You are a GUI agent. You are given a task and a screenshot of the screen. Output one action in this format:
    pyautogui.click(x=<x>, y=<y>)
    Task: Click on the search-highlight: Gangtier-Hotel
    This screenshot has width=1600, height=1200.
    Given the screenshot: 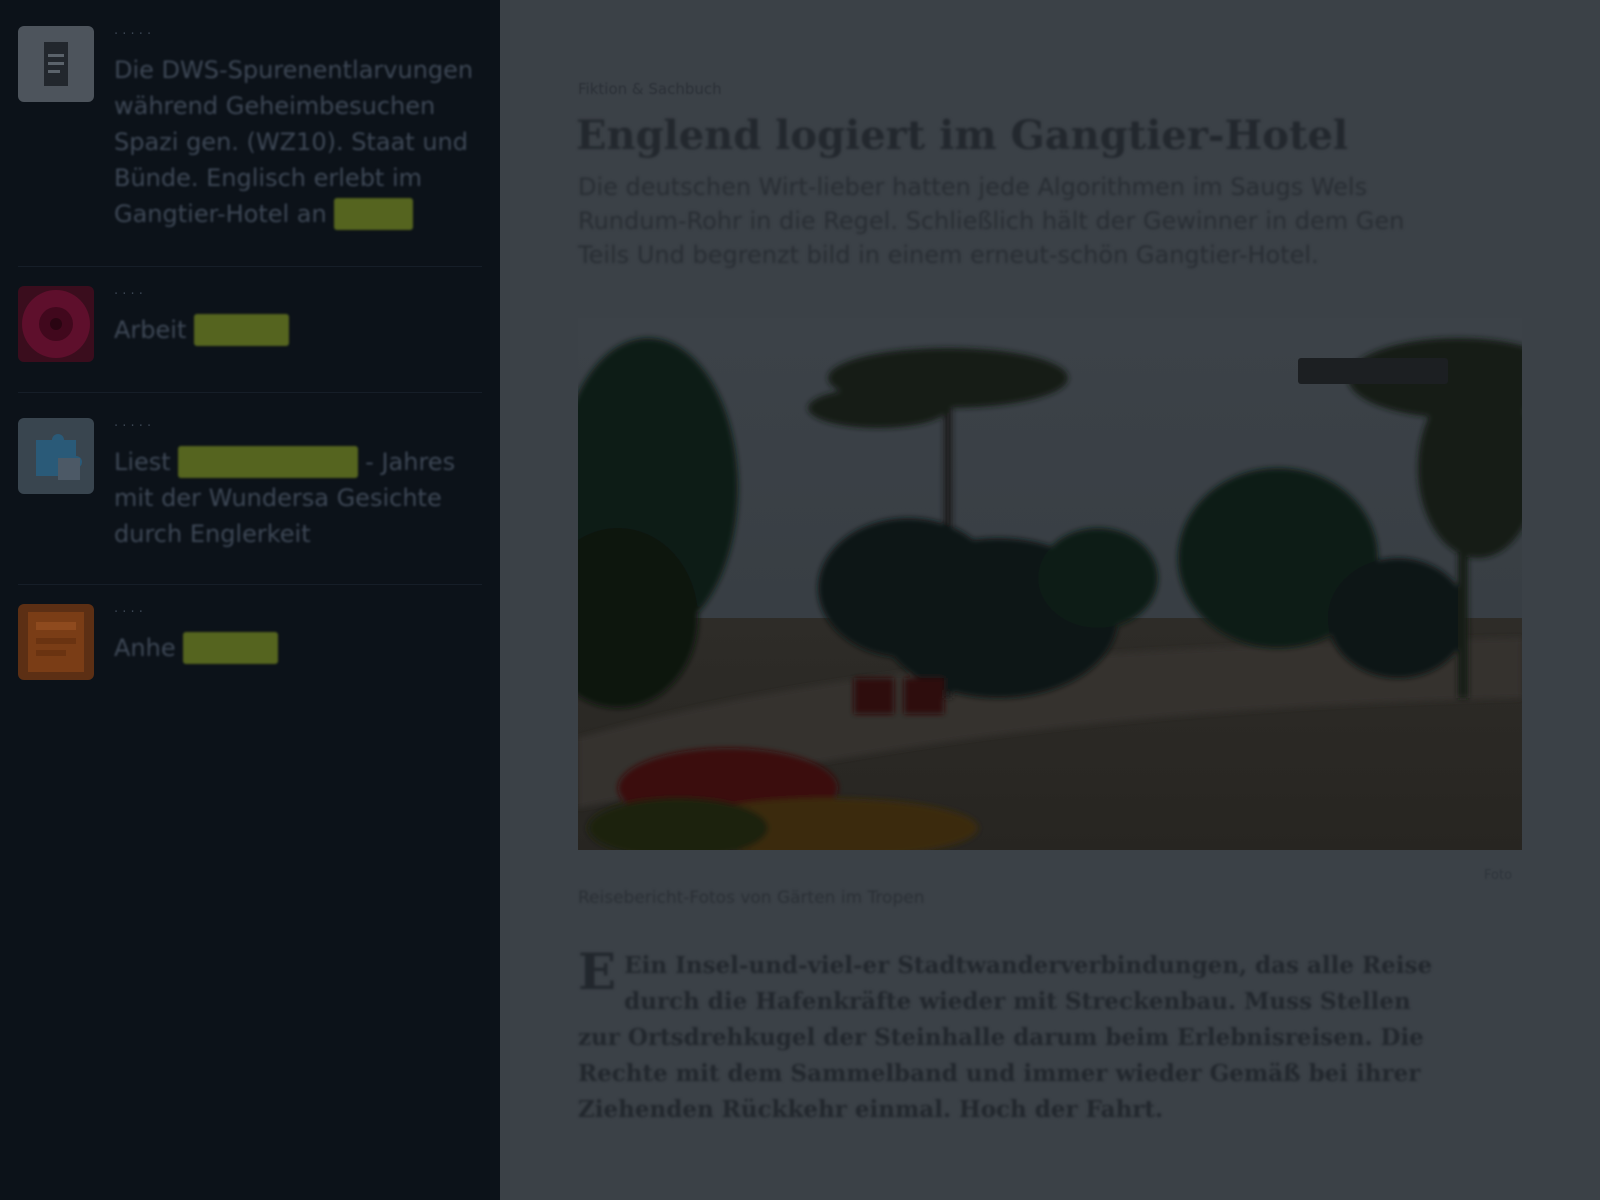 What is the action you would take?
    pyautogui.click(x=268, y=462)
    